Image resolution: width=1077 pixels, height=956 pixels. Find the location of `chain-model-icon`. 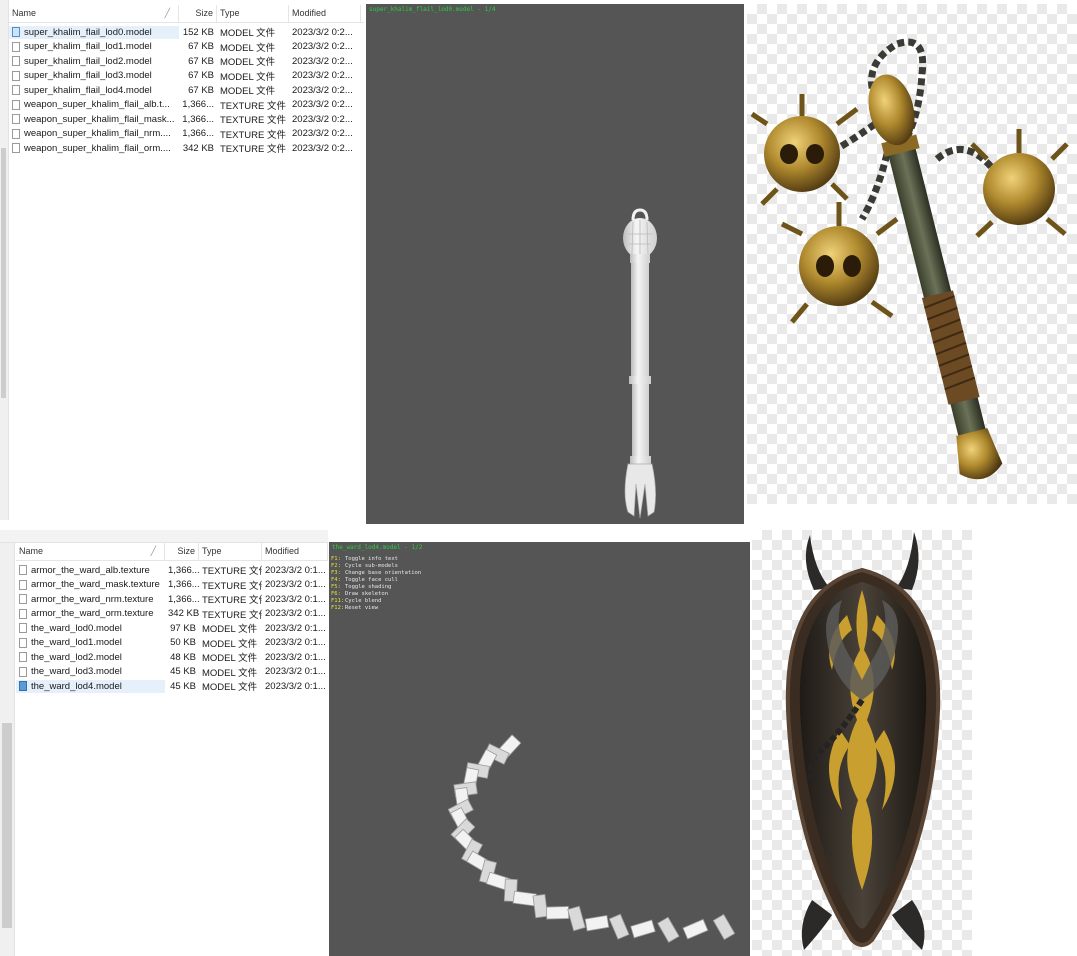

chain-model-icon is located at coordinates (591, 838).